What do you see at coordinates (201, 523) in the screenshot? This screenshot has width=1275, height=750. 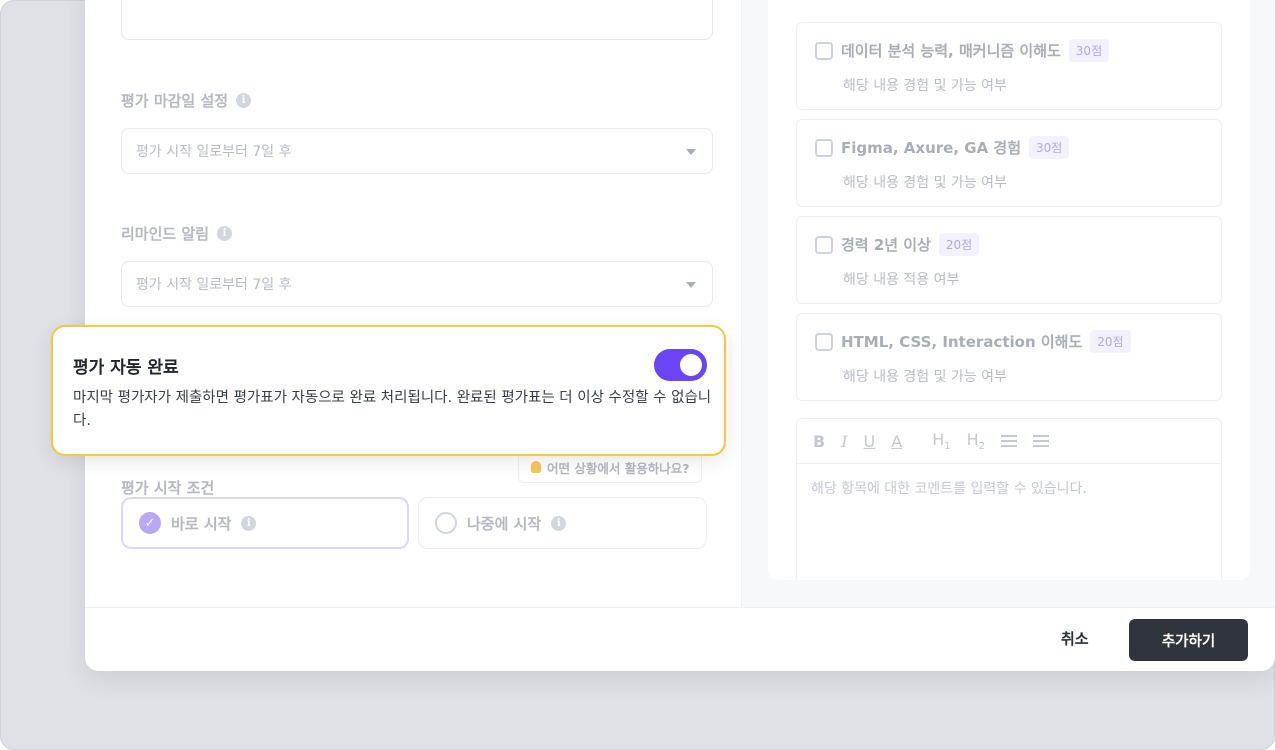 I see `option-start-now-label: 바로 시작` at bounding box center [201, 523].